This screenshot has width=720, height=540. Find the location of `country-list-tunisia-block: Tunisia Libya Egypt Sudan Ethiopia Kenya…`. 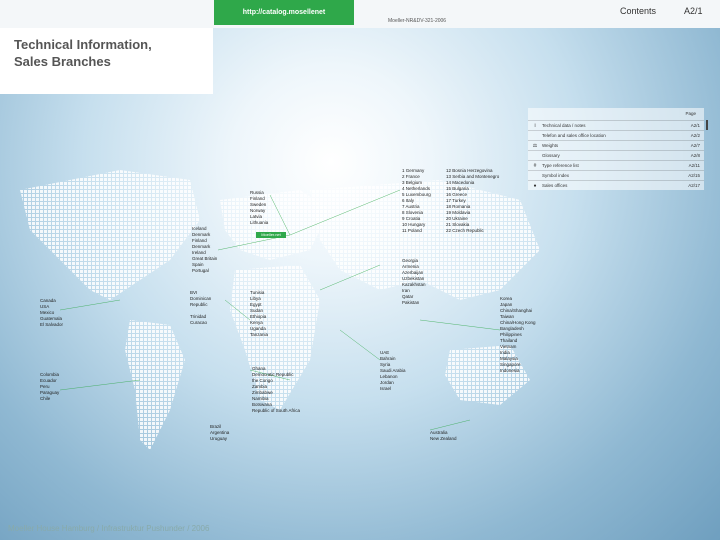

country-list-tunisia-block: Tunisia Libya Egypt Sudan Ethiopia Kenya… is located at coordinates (259, 313).